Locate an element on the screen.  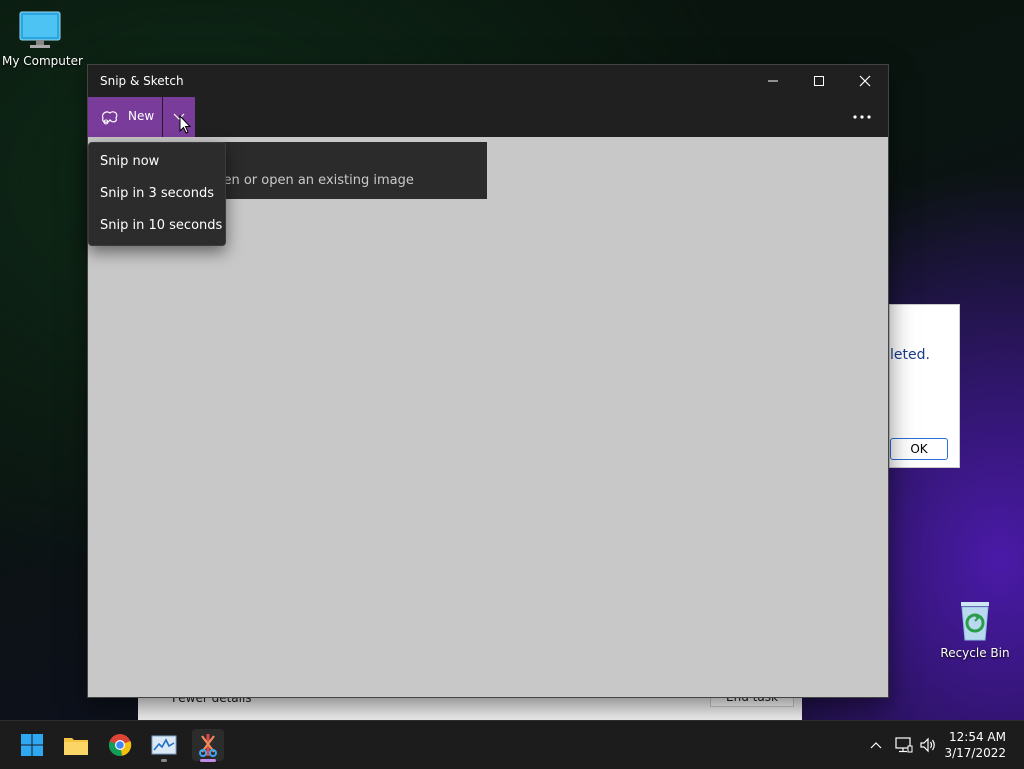
monitor-icon is located at coordinates (40, 29).